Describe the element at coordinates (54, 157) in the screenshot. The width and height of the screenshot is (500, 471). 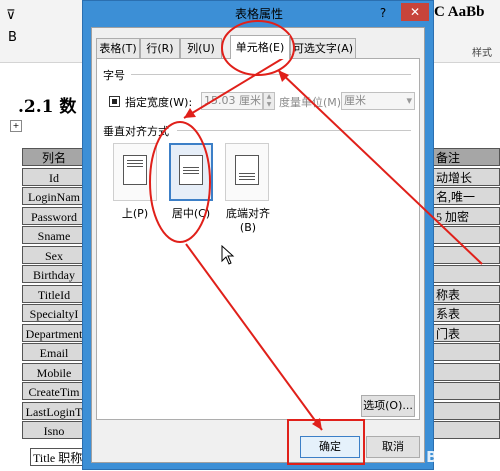
I see `table-cell: 列名` at that location.